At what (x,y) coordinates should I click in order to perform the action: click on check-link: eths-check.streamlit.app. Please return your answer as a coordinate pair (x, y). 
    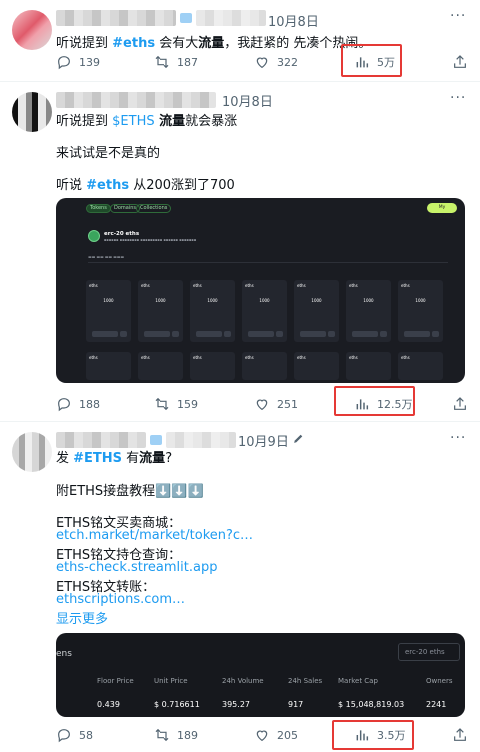
    Looking at the image, I should click on (136, 567).